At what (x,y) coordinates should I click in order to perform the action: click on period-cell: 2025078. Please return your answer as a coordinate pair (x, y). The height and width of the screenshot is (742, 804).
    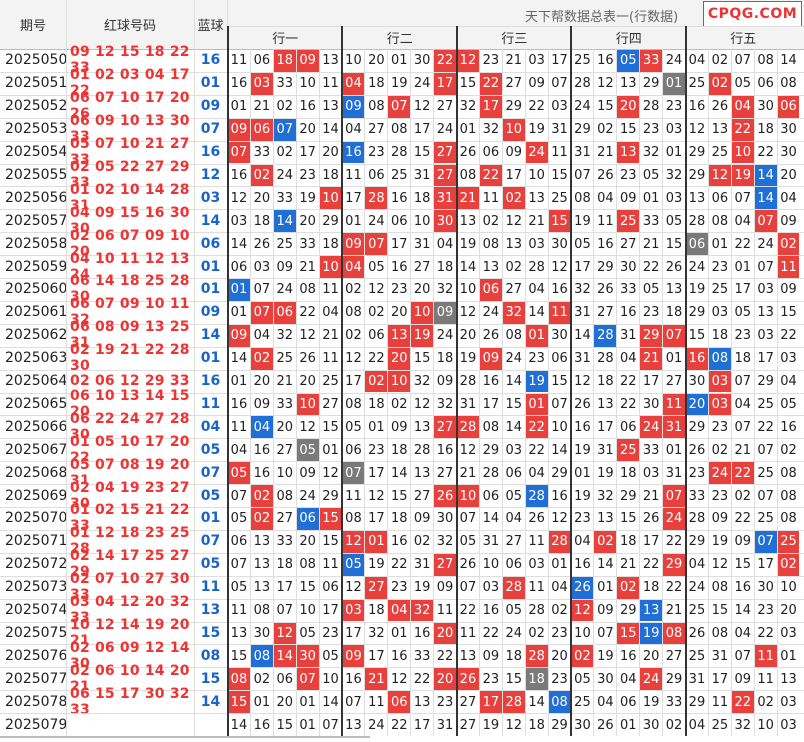
    Looking at the image, I should click on (36, 701).